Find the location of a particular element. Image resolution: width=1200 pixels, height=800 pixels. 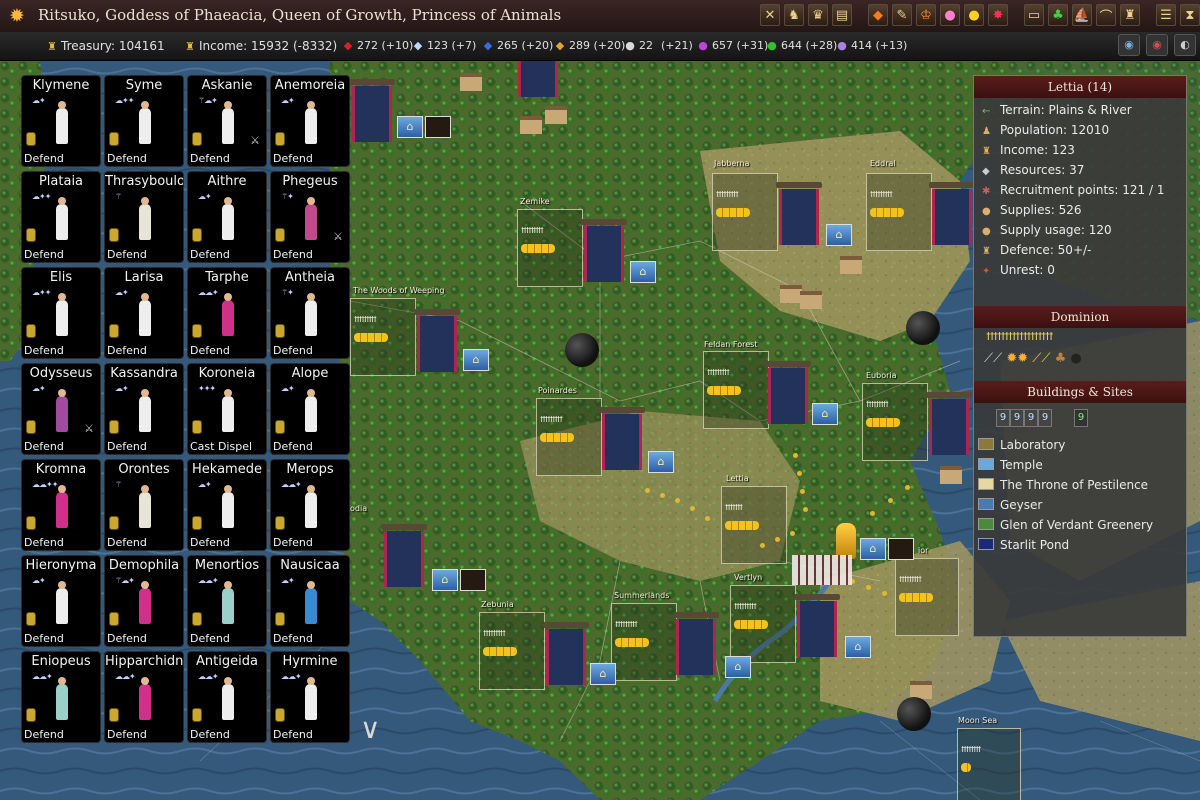

scroll-icon: ▤ is located at coordinates (842, 15).